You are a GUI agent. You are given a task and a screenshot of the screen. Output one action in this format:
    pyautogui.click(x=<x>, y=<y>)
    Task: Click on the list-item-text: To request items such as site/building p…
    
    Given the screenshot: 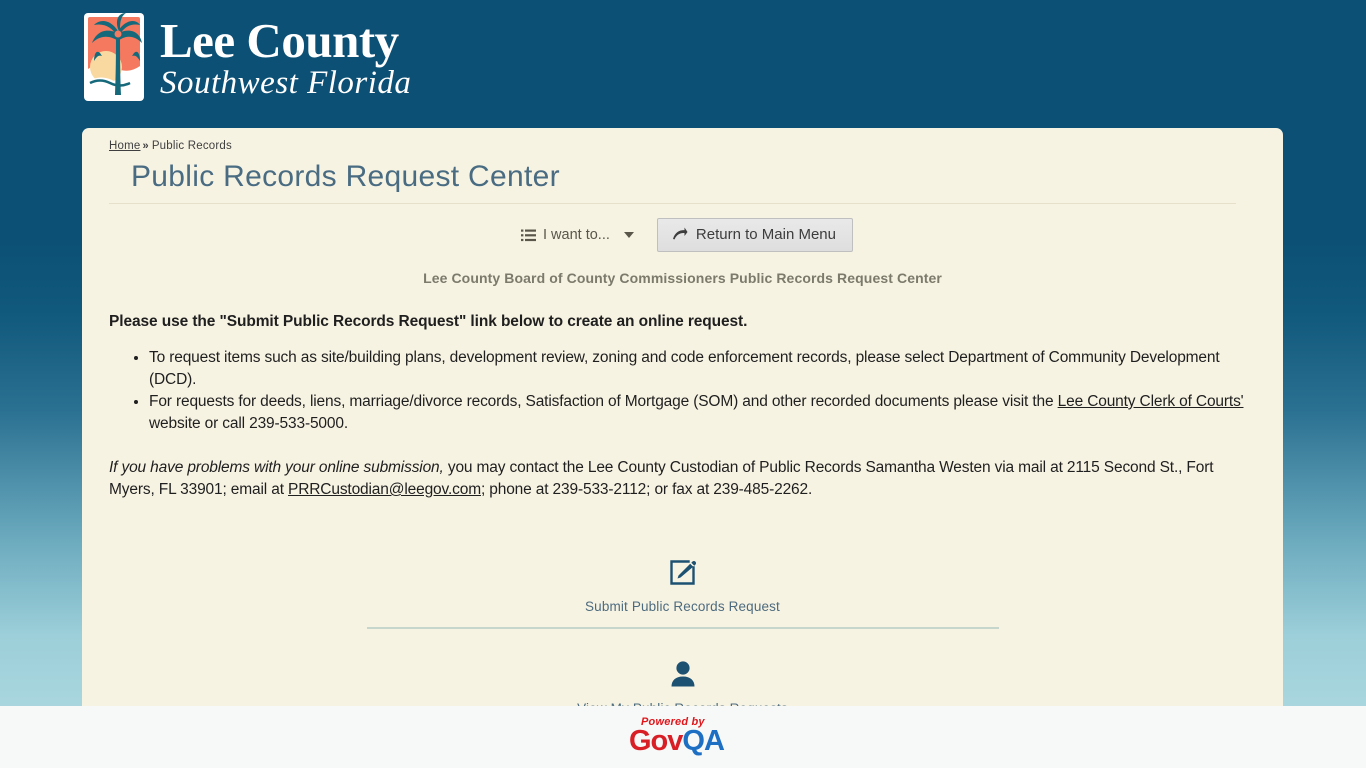 What is the action you would take?
    pyautogui.click(x=684, y=368)
    